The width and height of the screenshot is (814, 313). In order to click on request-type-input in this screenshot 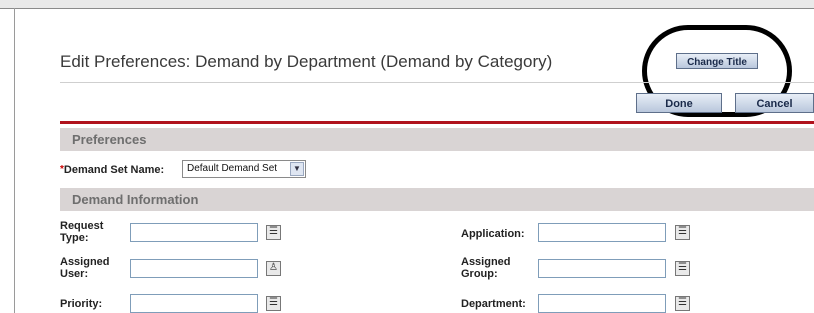, I will do `click(194, 232)`.